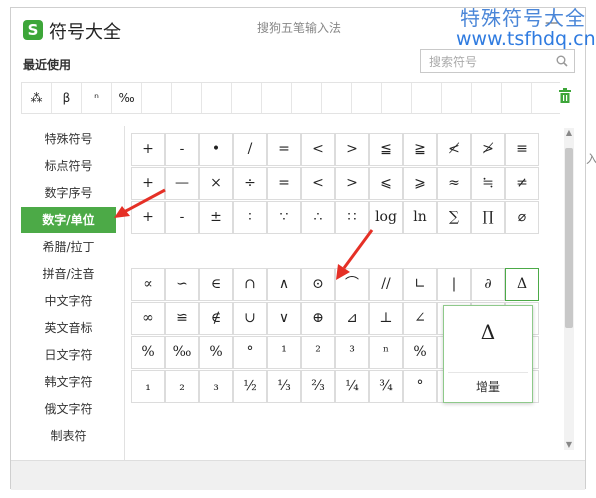  What do you see at coordinates (420, 217) in the screenshot?
I see `symbol-cell: ln` at bounding box center [420, 217].